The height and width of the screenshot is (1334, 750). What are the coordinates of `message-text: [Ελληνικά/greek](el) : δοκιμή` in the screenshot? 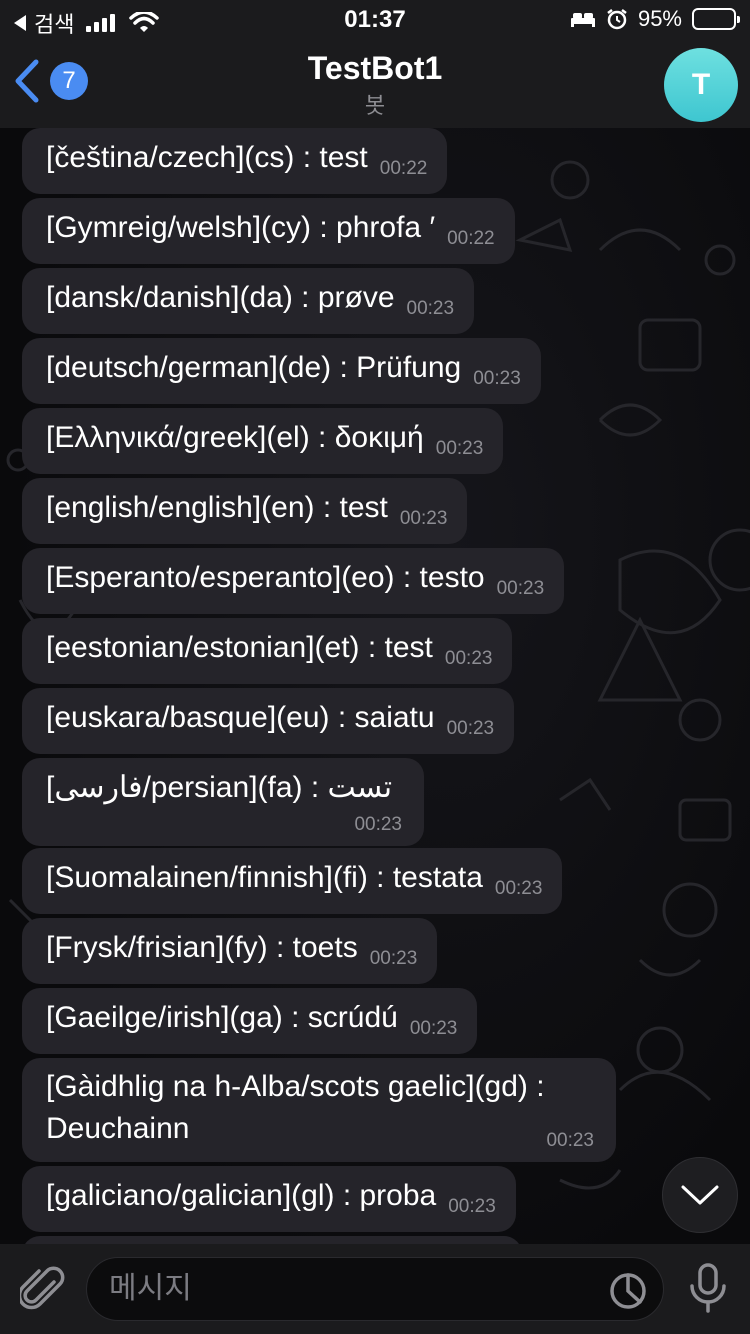 It's located at (235, 437).